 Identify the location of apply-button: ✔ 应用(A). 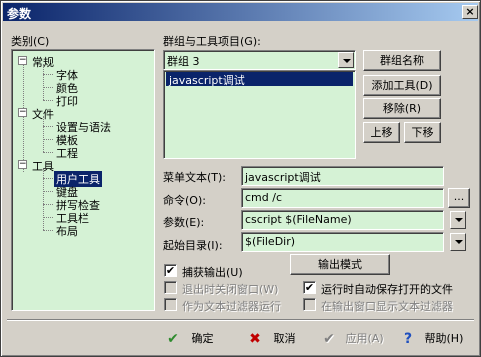
(352, 339).